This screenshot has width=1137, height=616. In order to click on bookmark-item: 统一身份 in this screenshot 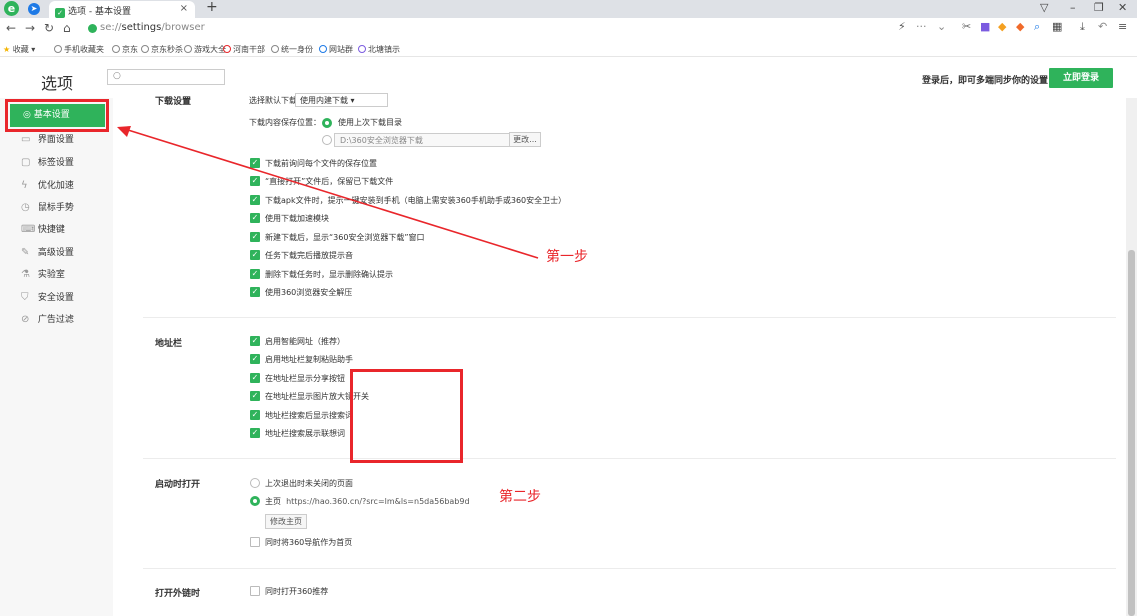, I will do `click(292, 49)`.